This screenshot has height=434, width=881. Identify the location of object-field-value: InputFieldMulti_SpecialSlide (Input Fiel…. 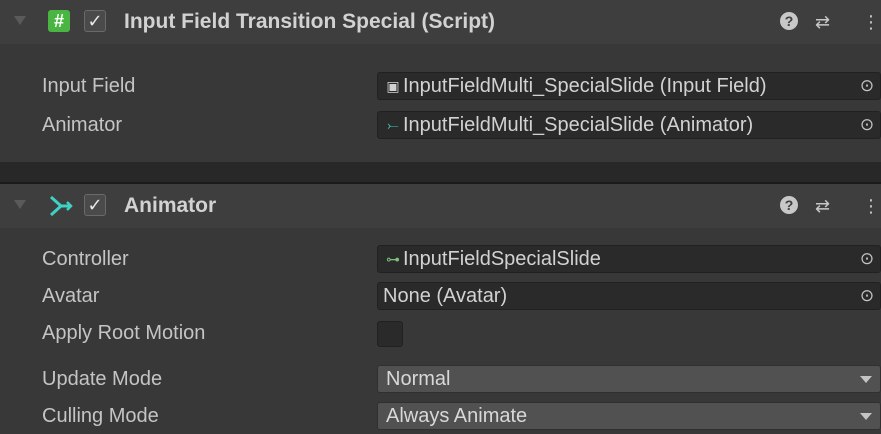
(585, 86).